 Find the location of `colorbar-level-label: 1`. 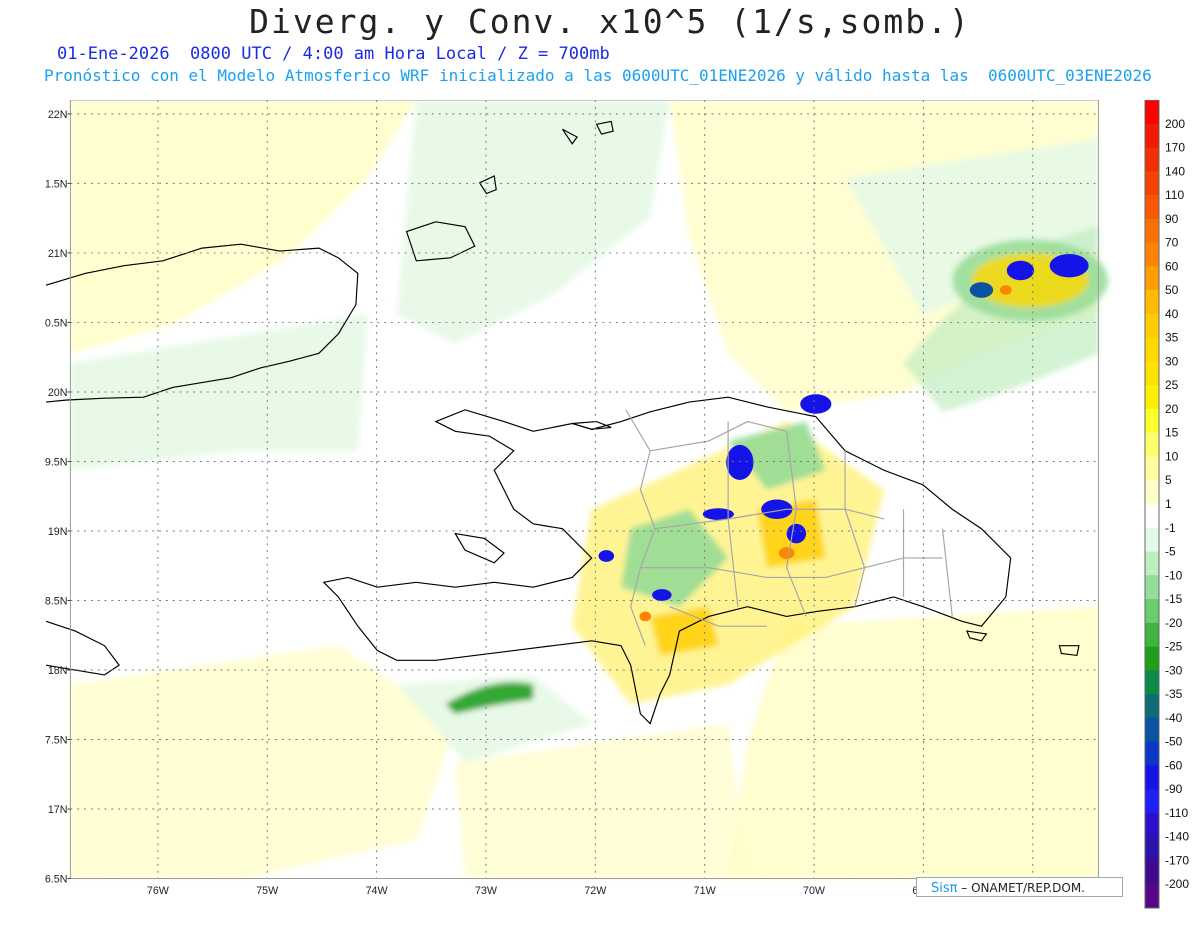

colorbar-level-label: 1 is located at coordinates (1168, 504).